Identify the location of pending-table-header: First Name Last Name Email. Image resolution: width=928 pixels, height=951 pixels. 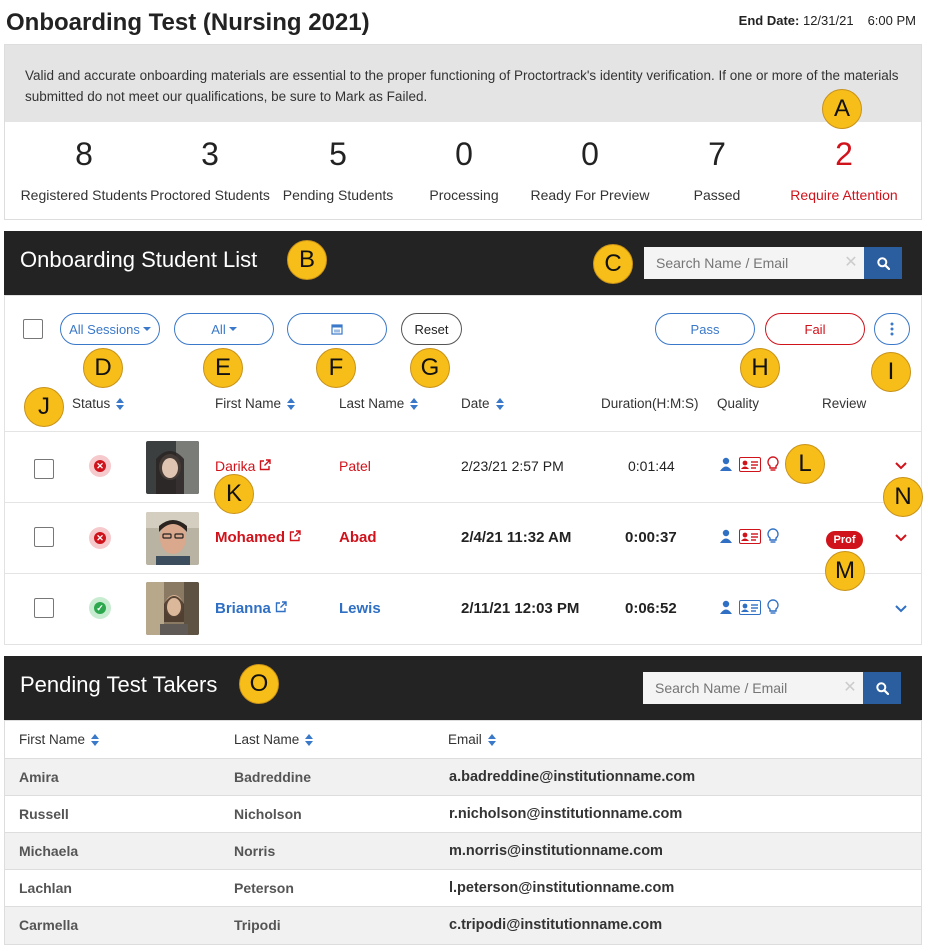
(463, 740).